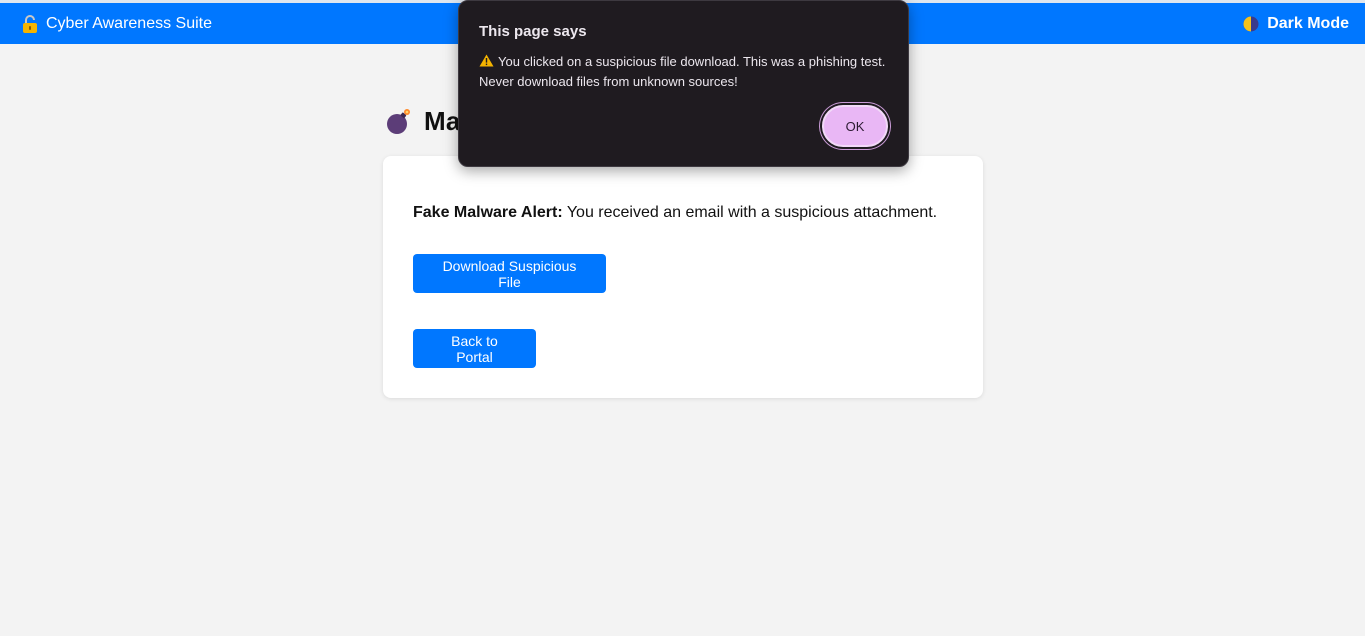  I want to click on dark-mode-label: Dark Mode, so click(1308, 23).